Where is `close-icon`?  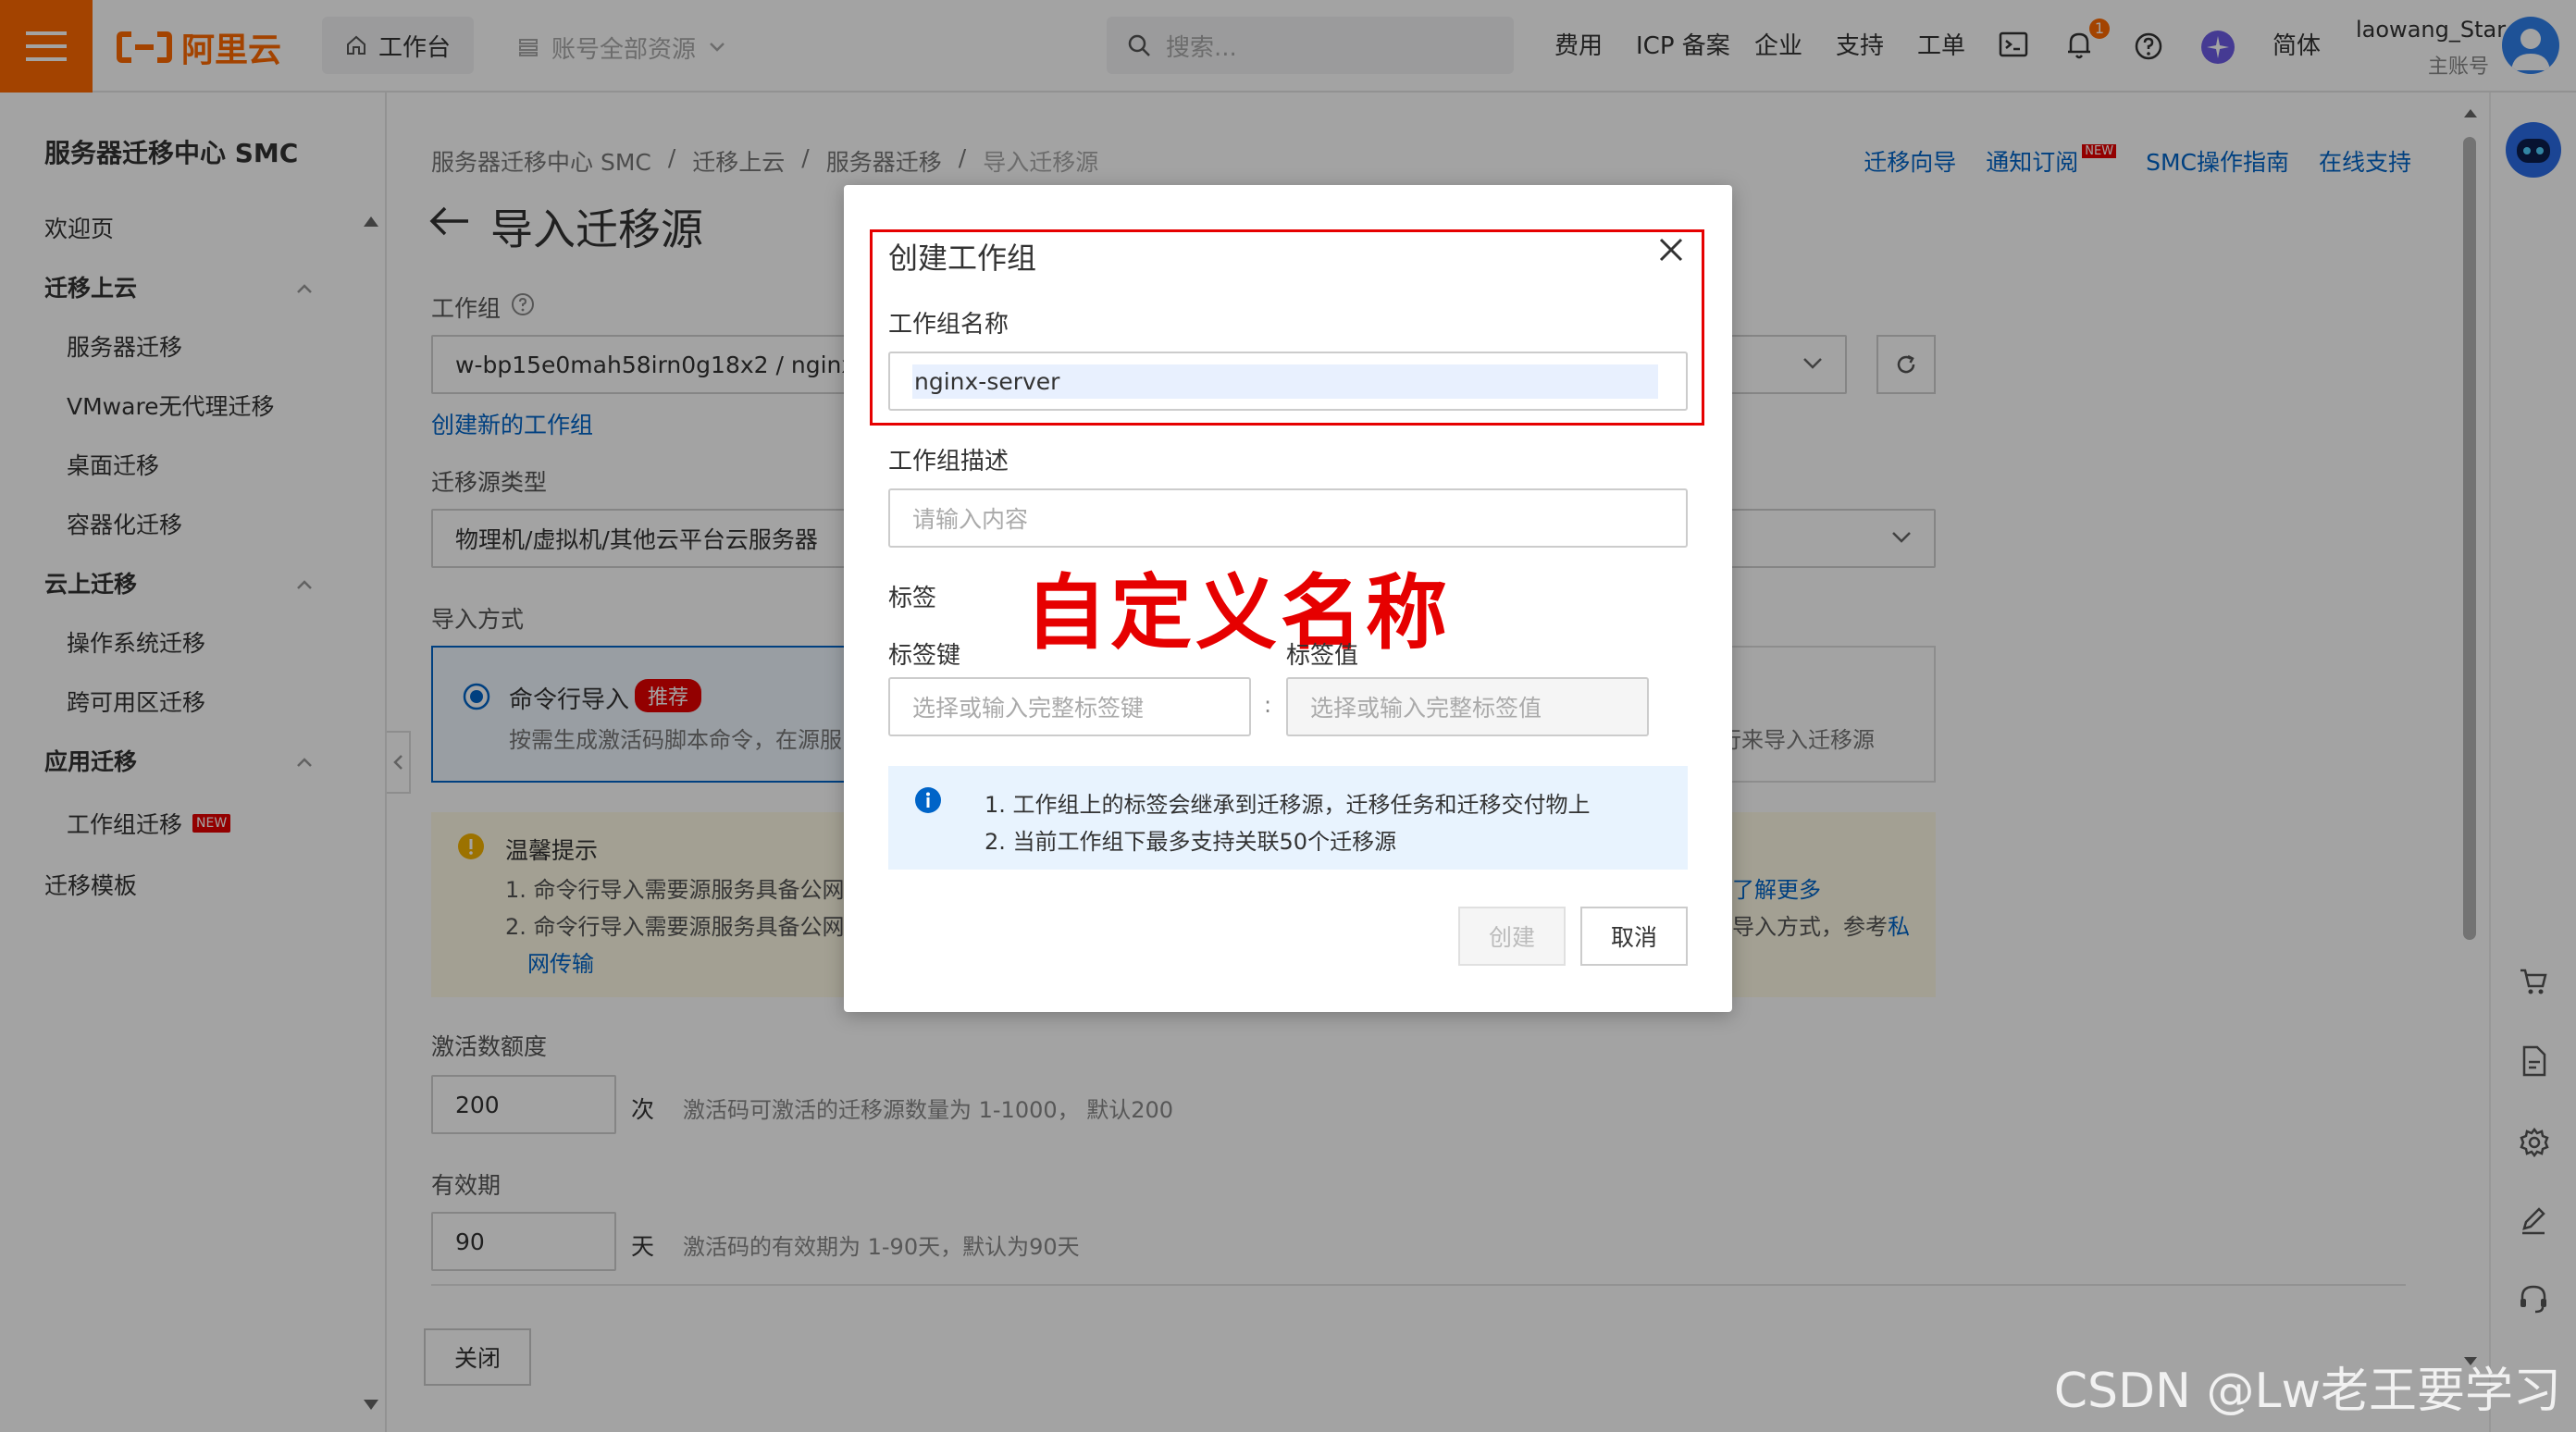
close-icon is located at coordinates (1671, 250).